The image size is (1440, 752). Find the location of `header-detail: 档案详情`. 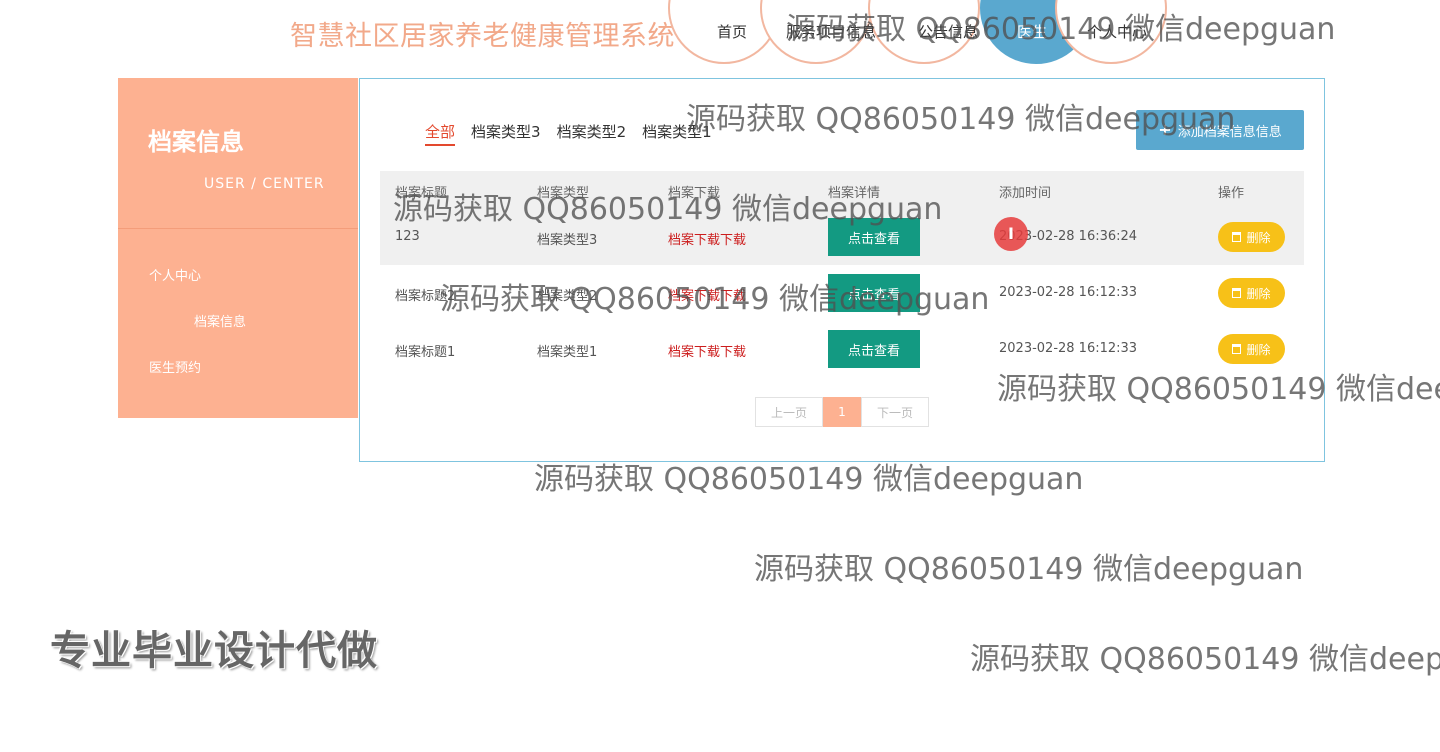

header-detail: 档案详情 is located at coordinates (854, 193).